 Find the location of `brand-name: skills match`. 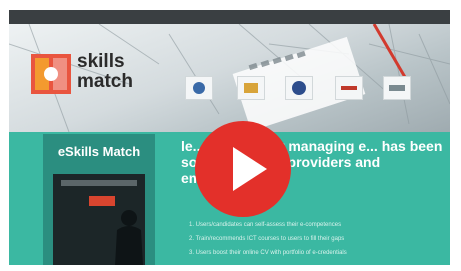

brand-name: skills match is located at coordinates (105, 72).